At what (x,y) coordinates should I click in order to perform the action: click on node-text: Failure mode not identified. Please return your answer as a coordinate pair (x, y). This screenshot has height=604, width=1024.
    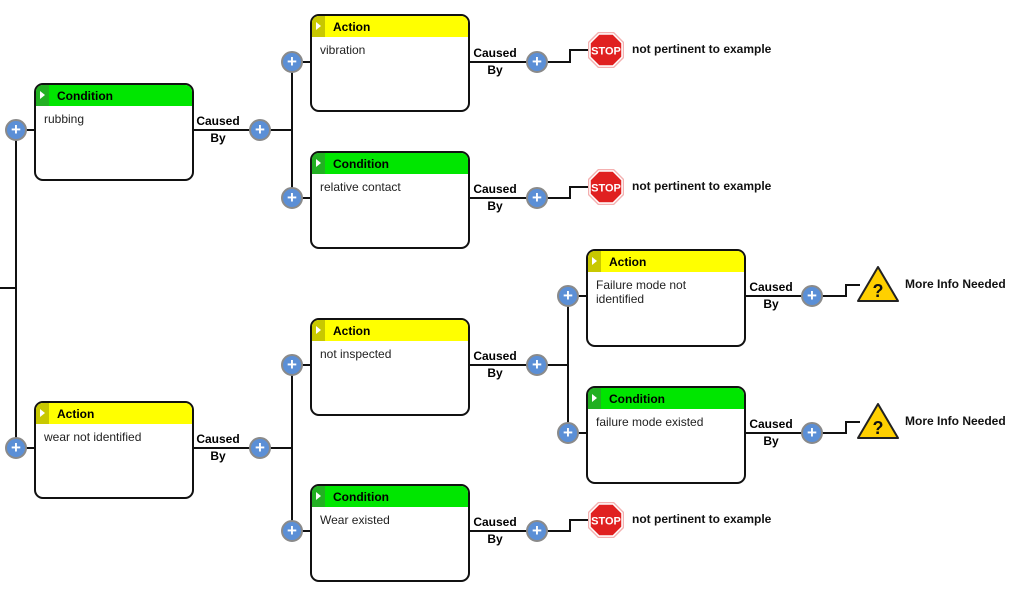
    Looking at the image, I should click on (641, 292).